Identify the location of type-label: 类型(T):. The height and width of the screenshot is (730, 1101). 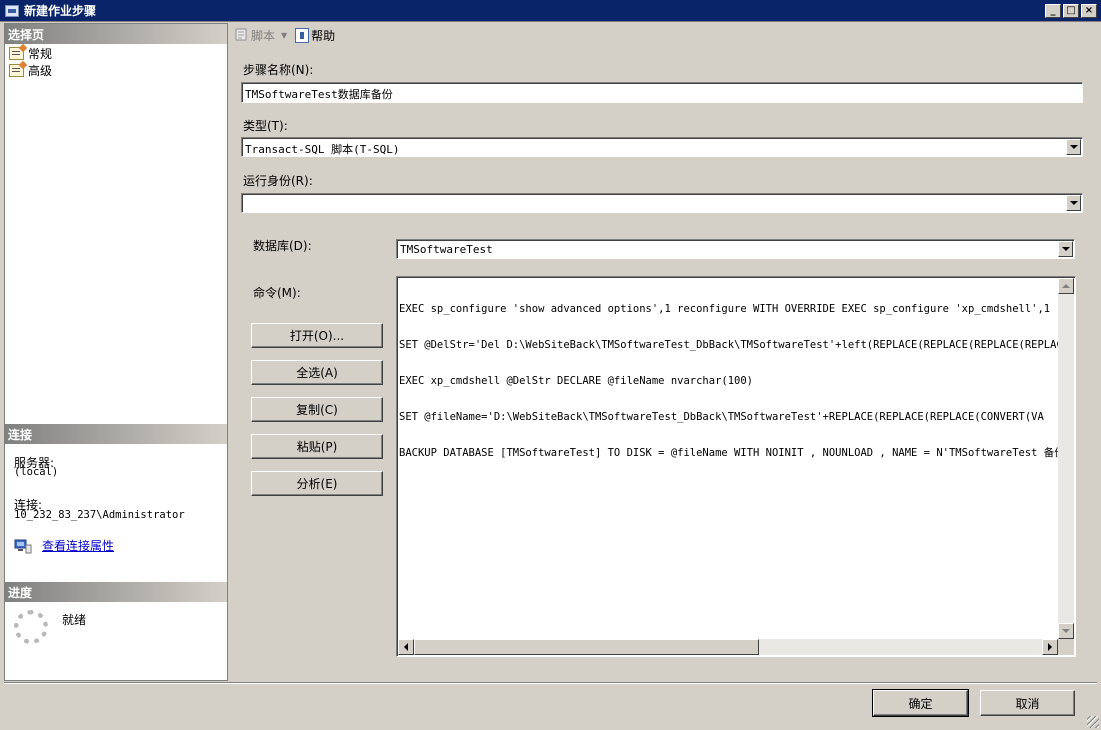
(265, 126).